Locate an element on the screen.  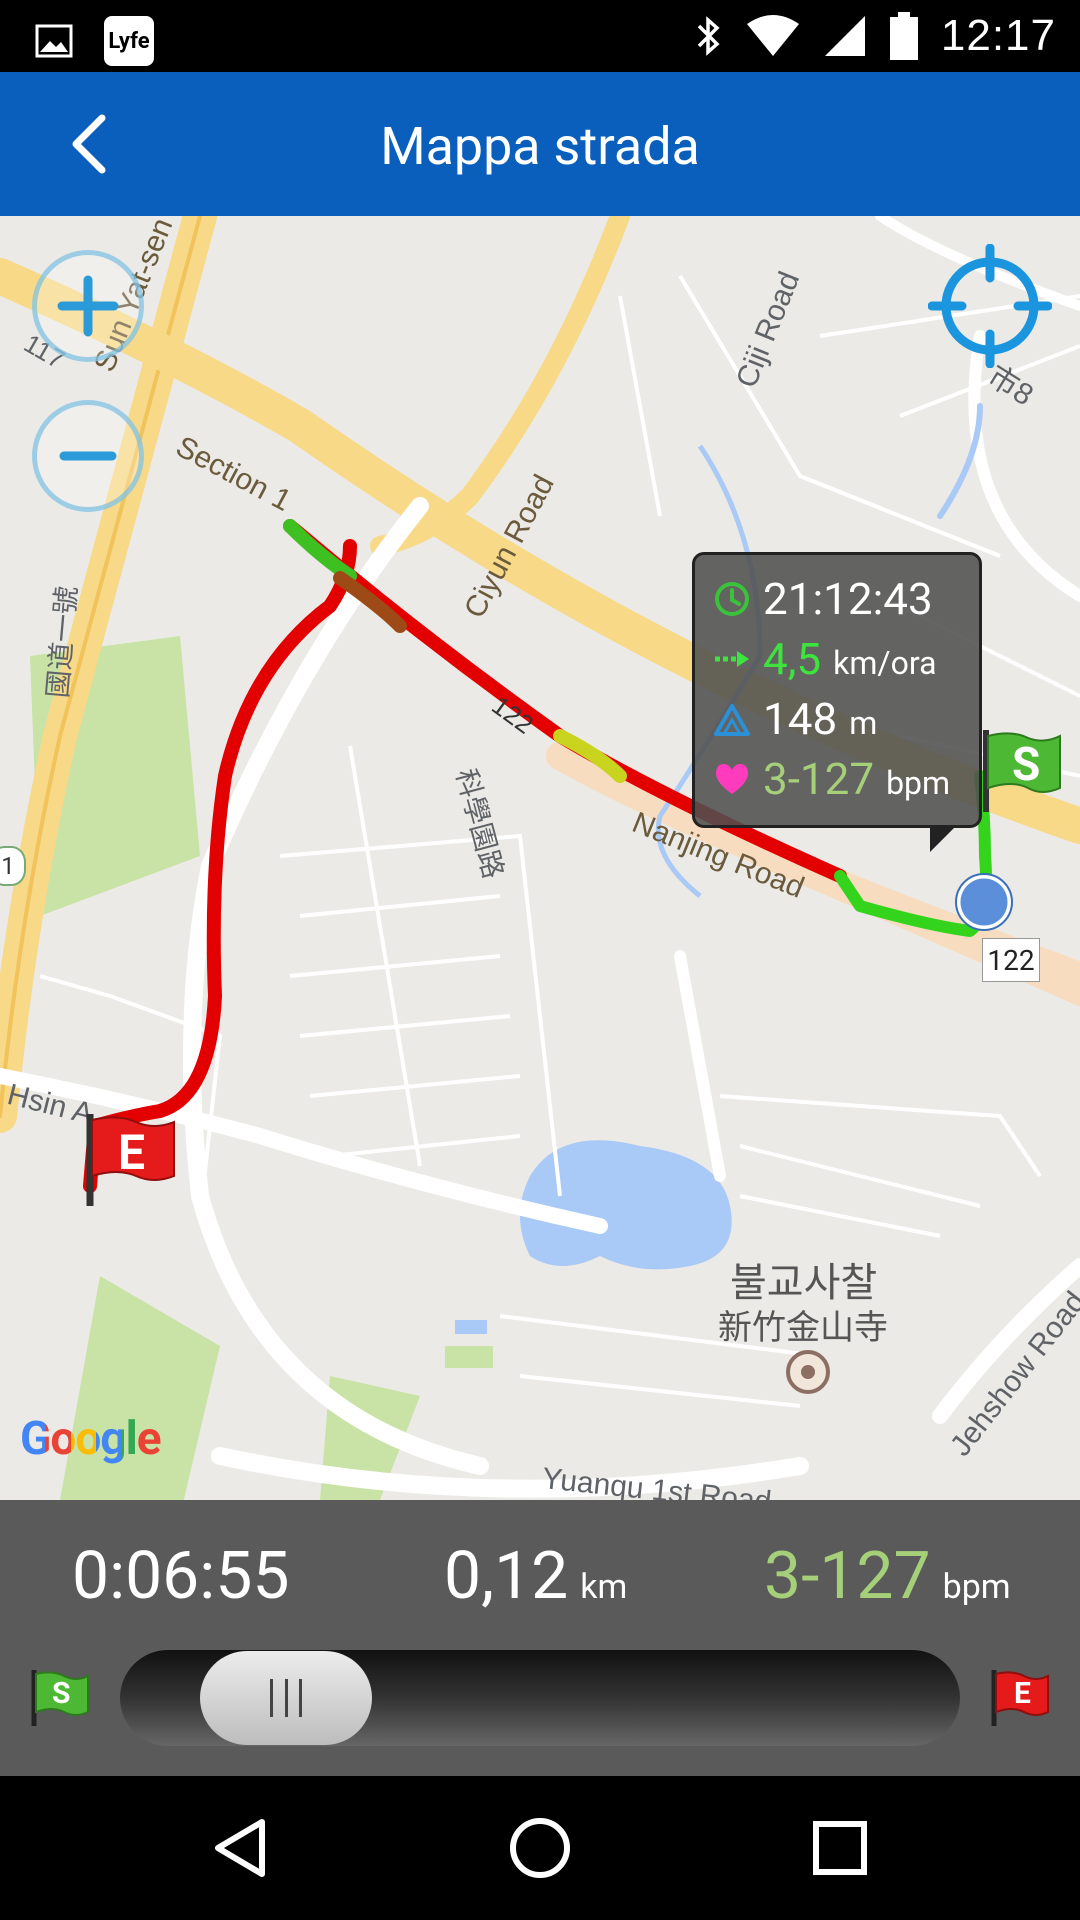
bubble-altitude: 148 is located at coordinates (800, 719).